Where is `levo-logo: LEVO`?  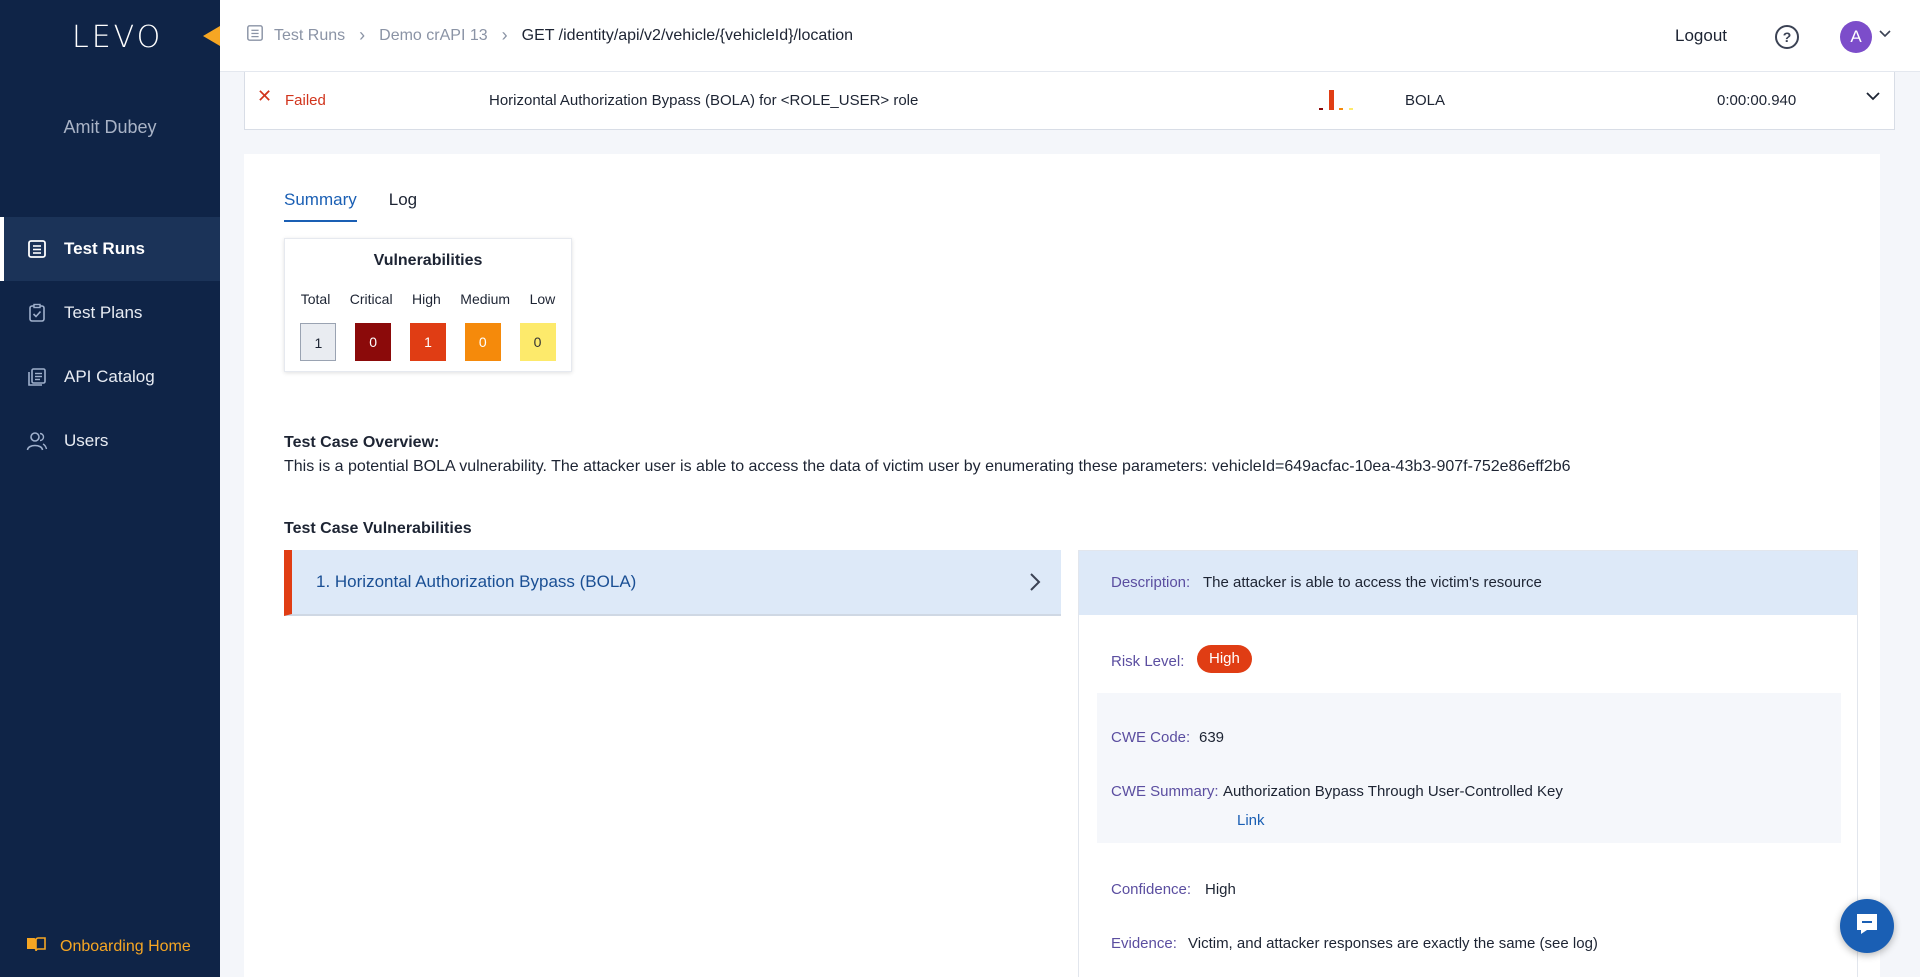 levo-logo: LEVO is located at coordinates (117, 37).